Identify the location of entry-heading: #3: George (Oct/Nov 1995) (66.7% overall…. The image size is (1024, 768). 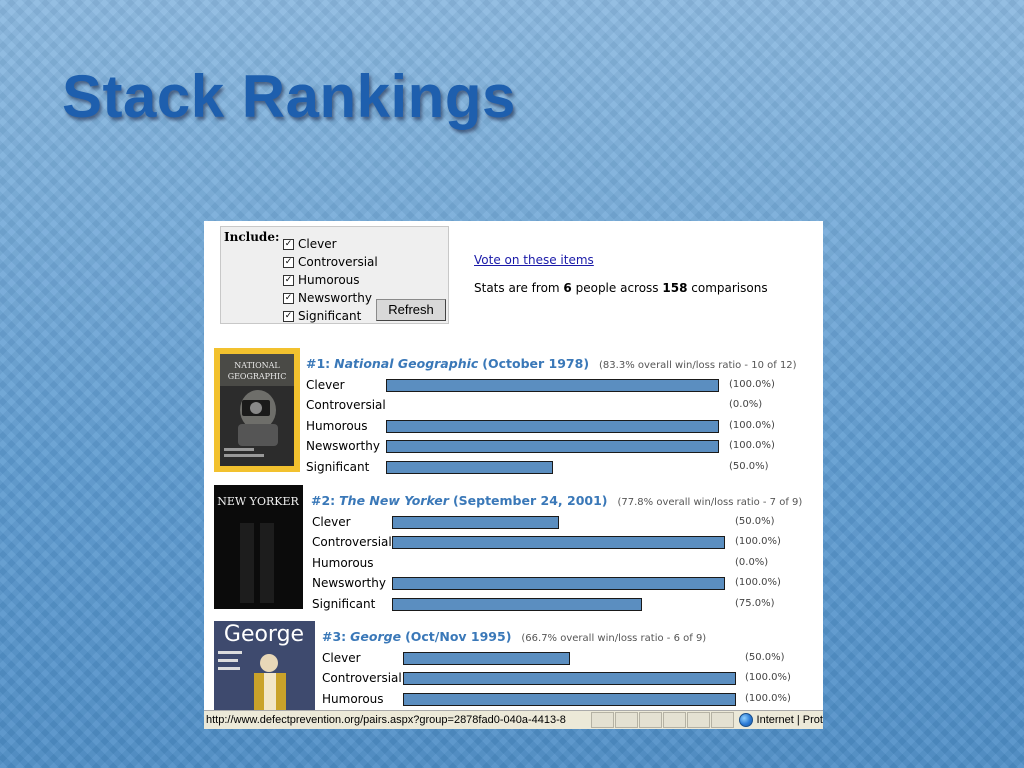
(514, 636).